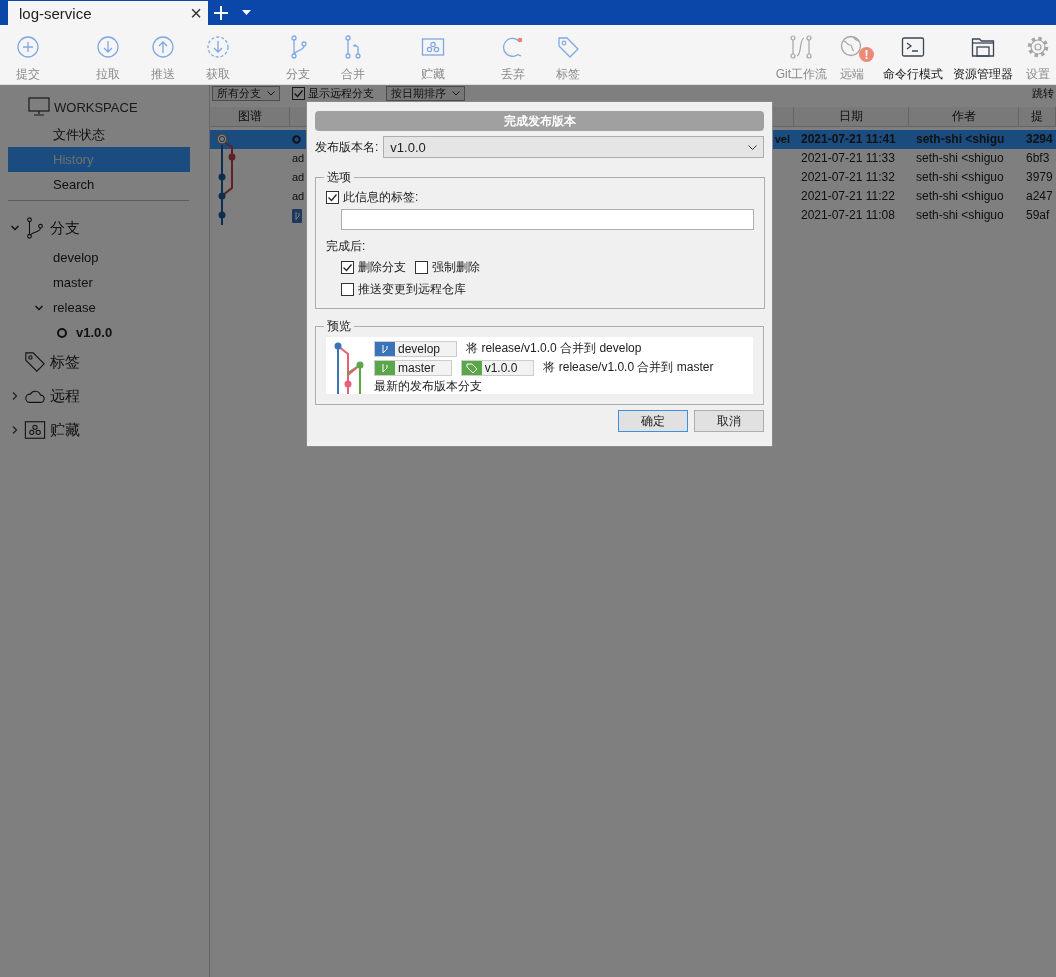 The width and height of the screenshot is (1056, 977). I want to click on commit-hash: a247, so click(1039, 196).